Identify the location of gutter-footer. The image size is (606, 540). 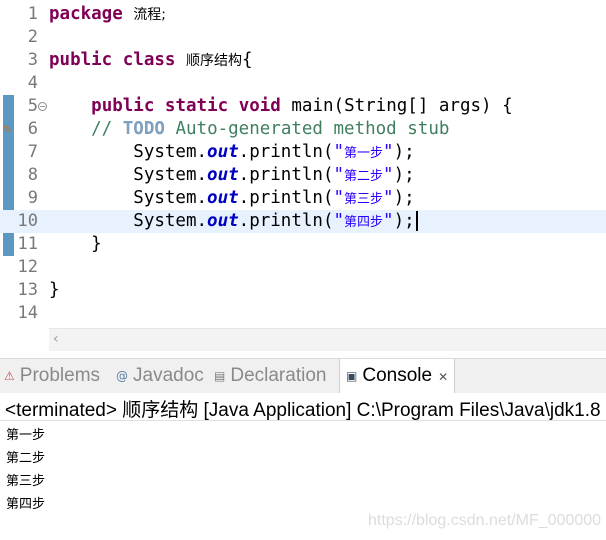
(24, 339).